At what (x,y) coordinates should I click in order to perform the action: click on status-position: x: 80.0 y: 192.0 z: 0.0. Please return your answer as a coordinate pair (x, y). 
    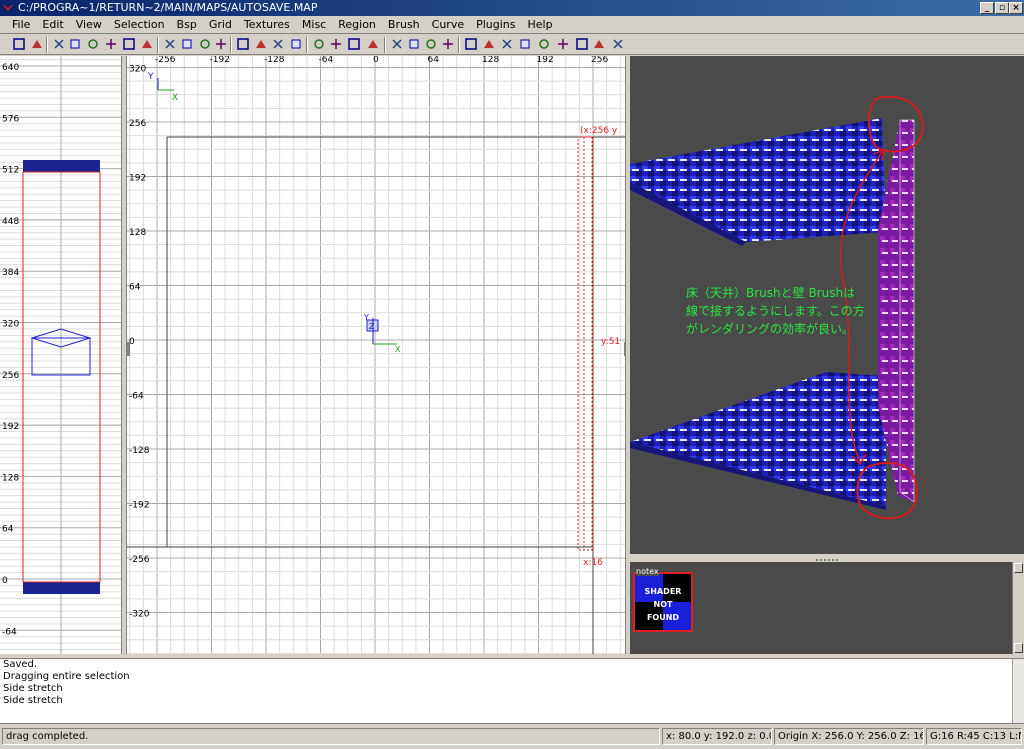
    Looking at the image, I should click on (717, 736).